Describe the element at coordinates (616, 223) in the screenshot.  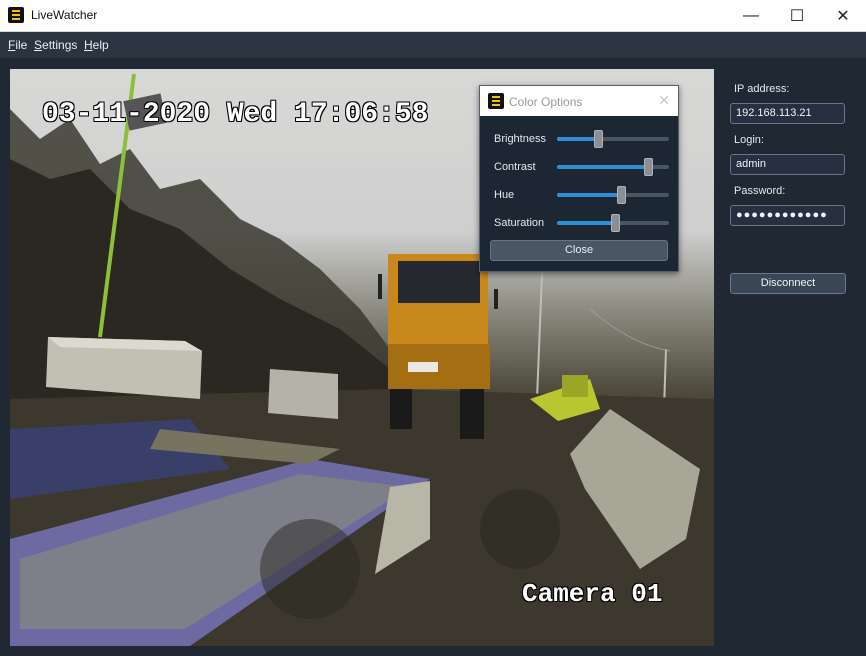
I see `saturation-slider-handle` at that location.